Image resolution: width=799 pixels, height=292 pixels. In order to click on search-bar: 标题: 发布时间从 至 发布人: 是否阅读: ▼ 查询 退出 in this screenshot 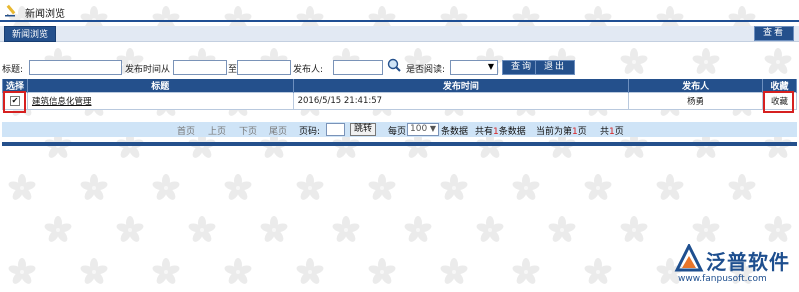, I will do `click(399, 67)`.